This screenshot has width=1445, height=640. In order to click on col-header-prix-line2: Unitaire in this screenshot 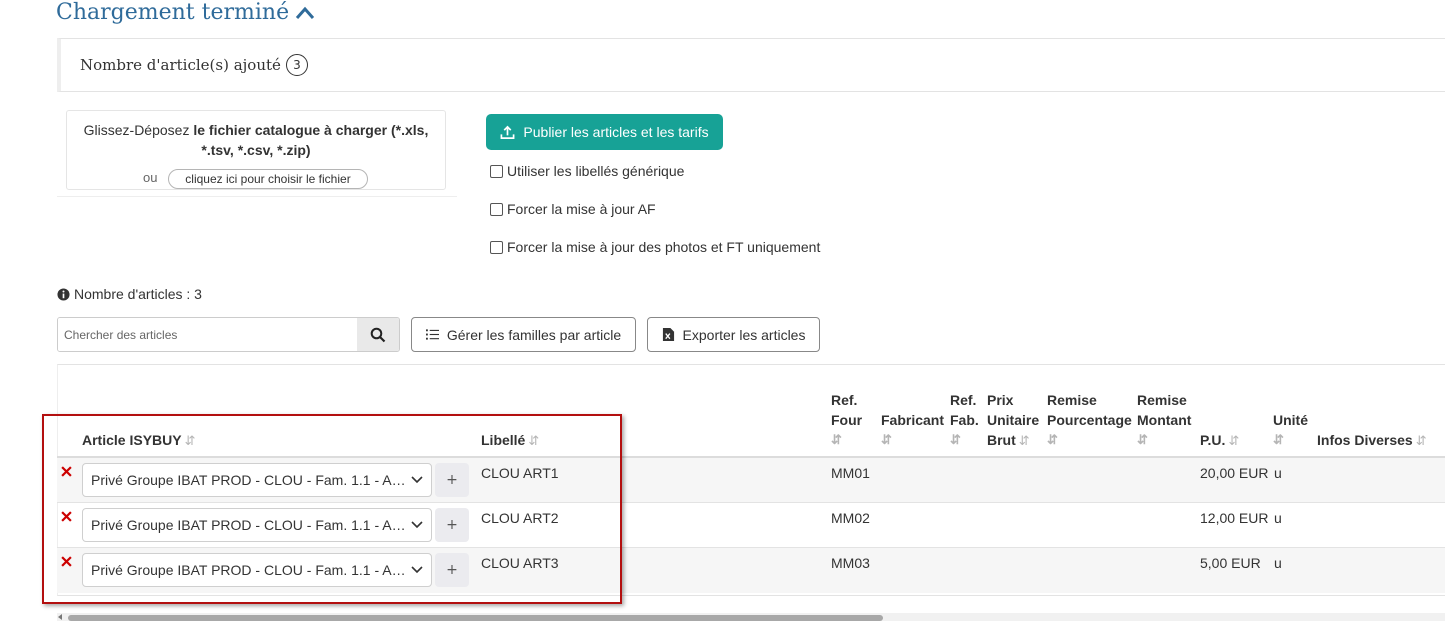, I will do `click(1013, 420)`.